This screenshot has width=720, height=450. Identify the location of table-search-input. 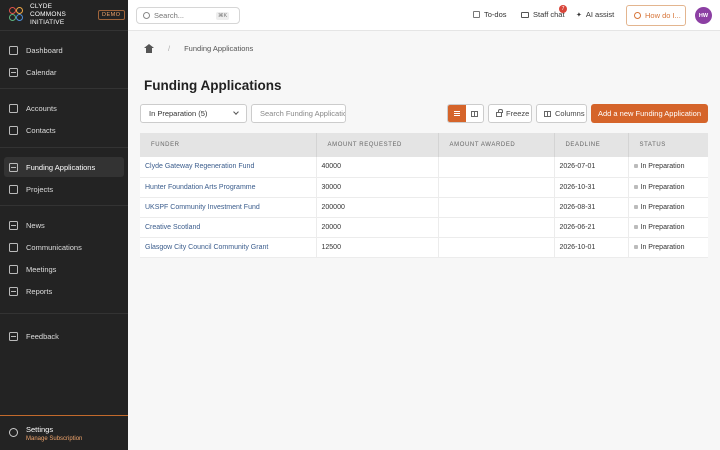
(298, 113).